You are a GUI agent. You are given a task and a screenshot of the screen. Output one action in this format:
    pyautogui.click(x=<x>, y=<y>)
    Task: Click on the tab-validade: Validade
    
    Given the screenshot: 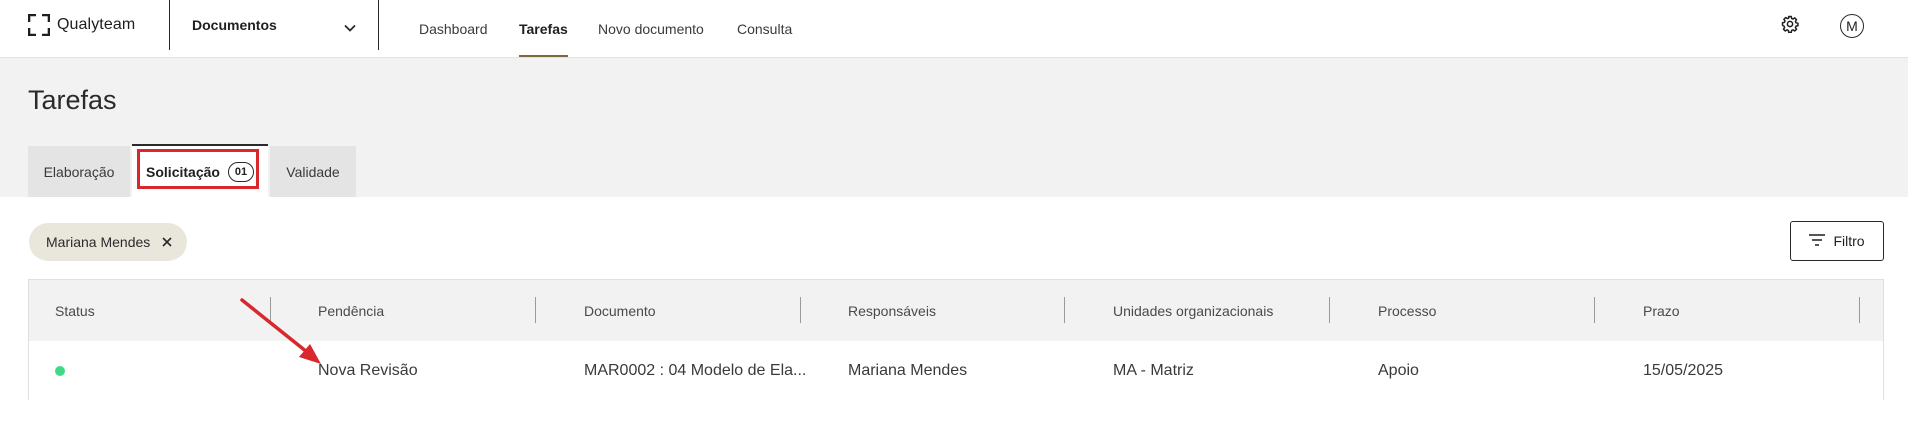 What is the action you would take?
    pyautogui.click(x=313, y=171)
    